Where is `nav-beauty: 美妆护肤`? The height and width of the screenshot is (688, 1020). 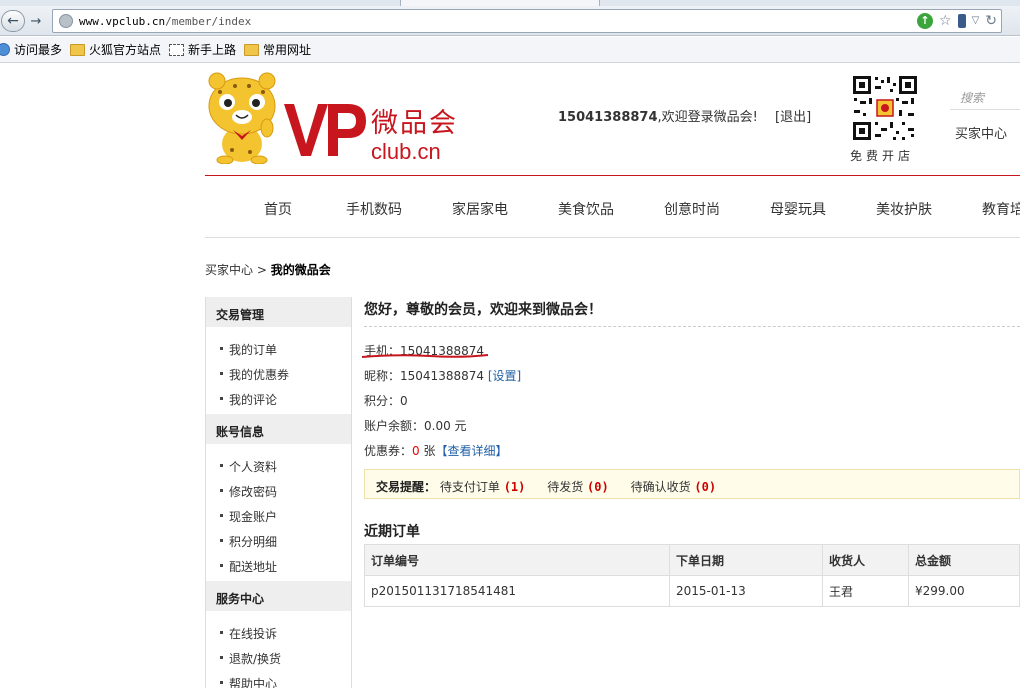
nav-beauty: 美妆护肤 is located at coordinates (904, 209).